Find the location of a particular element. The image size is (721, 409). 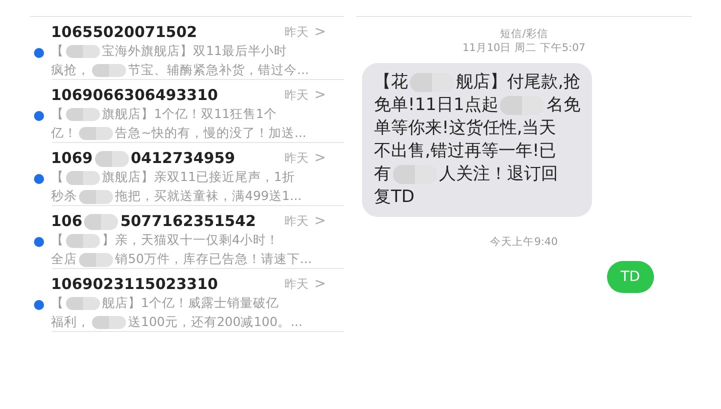

text-fragment: TD is located at coordinates (630, 277).